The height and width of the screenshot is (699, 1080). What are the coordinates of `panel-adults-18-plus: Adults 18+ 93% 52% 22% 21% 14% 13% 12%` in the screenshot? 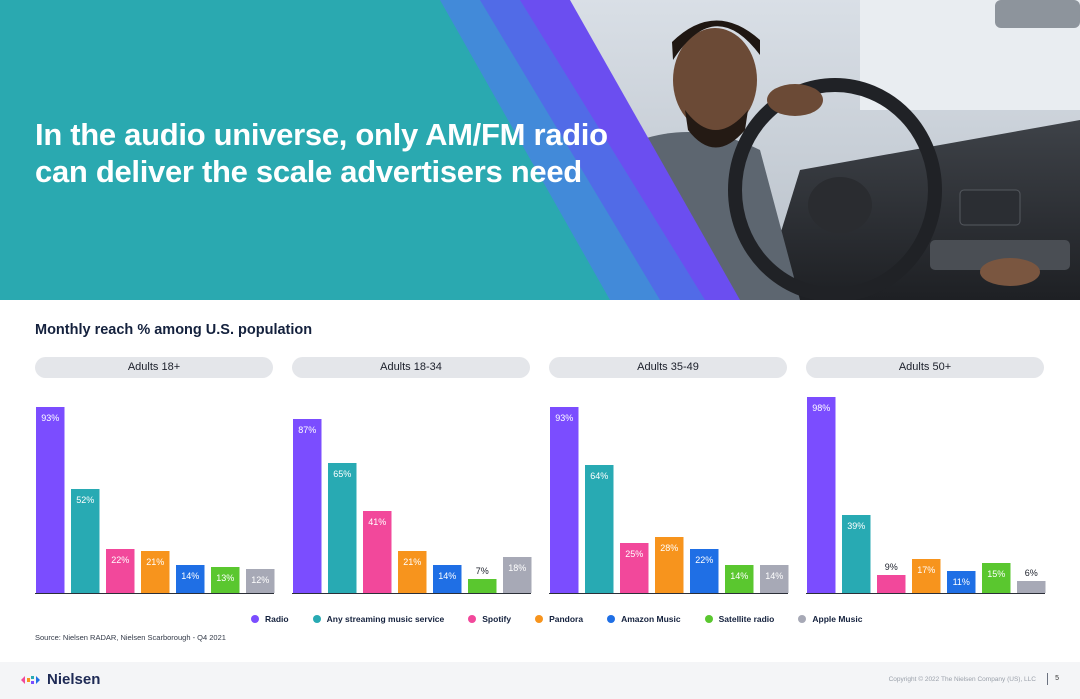 It's located at (155, 477).